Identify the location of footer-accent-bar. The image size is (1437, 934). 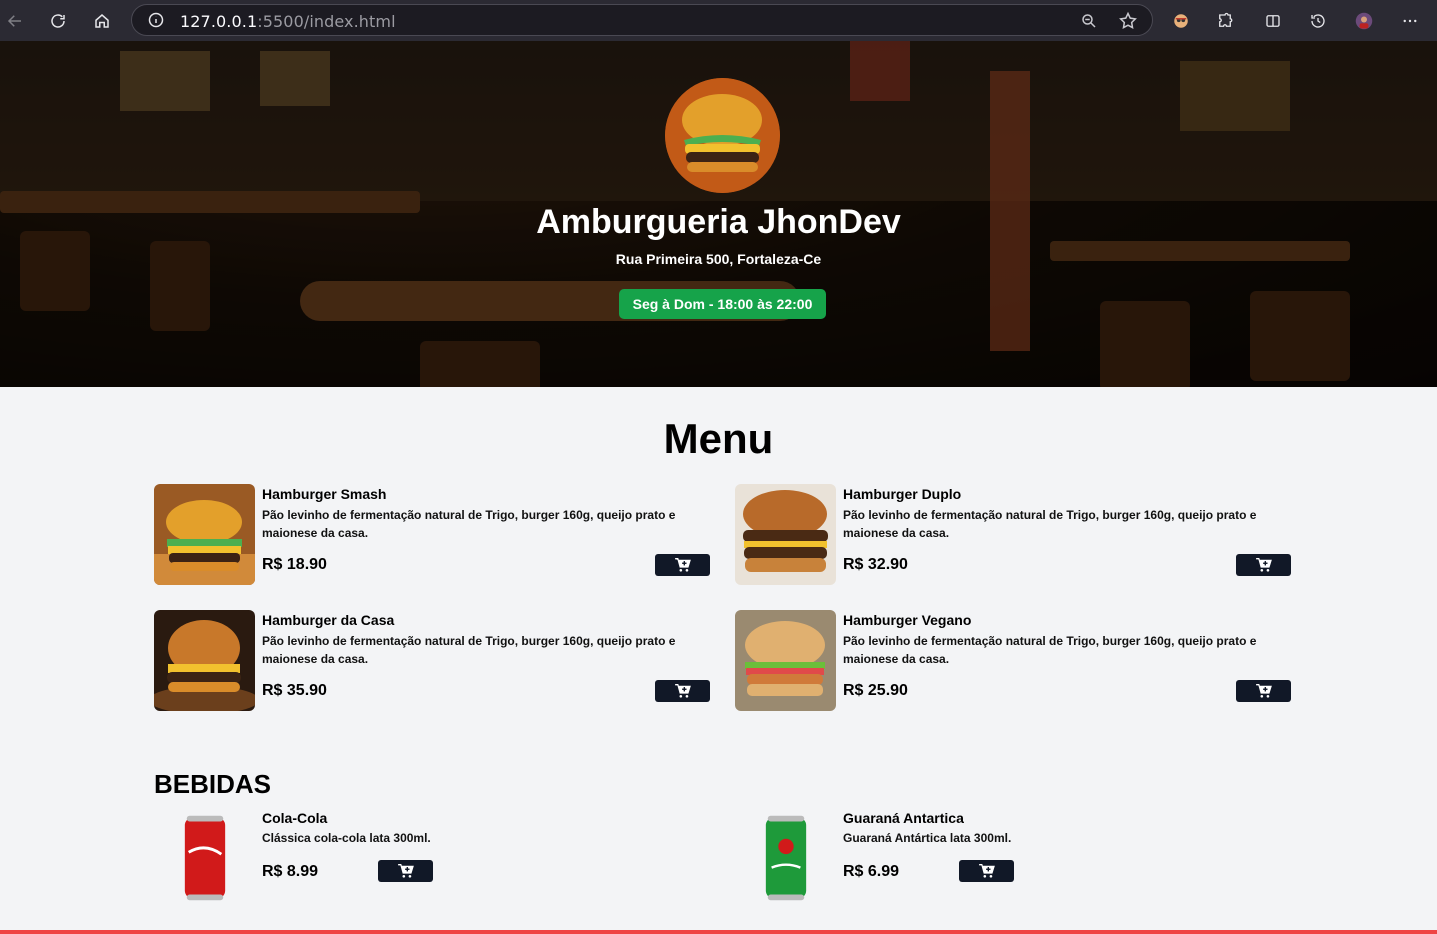
(718, 932).